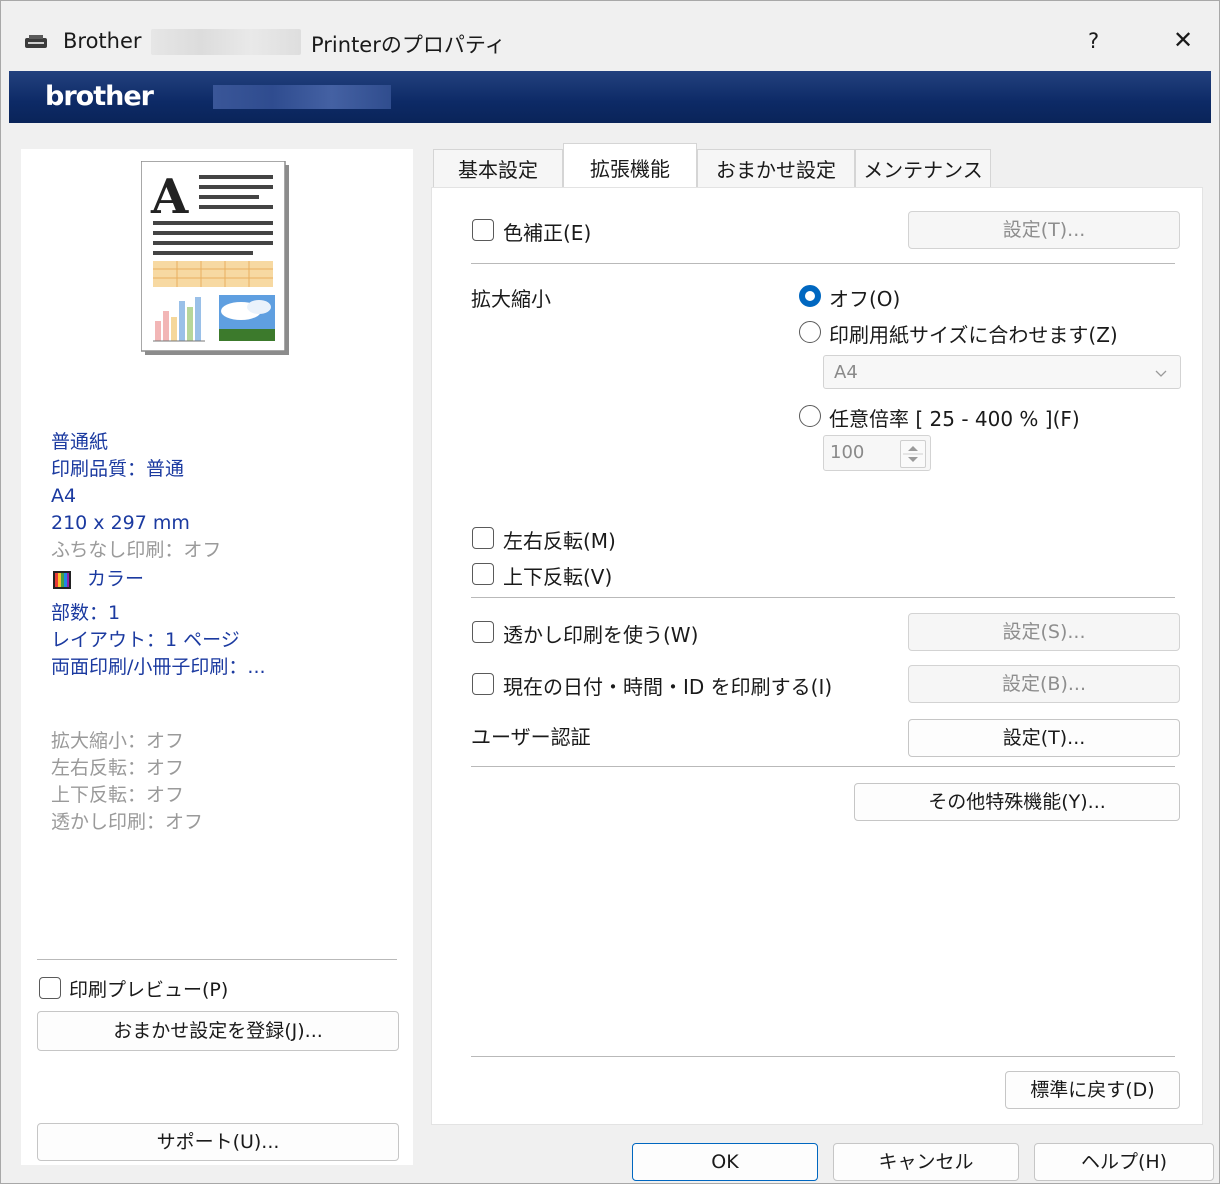 The width and height of the screenshot is (1220, 1184). I want to click on scaling-fit-paper-radio, so click(810, 332).